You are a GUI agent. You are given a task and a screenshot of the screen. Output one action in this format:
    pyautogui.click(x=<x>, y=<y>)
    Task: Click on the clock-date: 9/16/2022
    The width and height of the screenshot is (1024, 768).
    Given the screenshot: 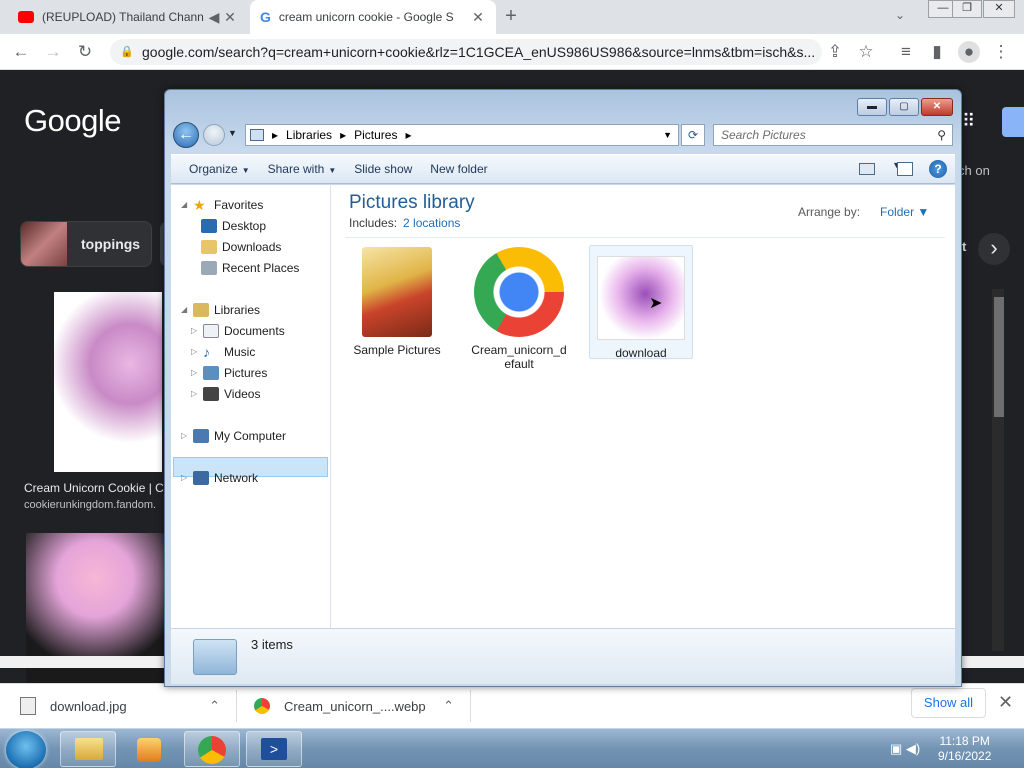 What is the action you would take?
    pyautogui.click(x=965, y=756)
    